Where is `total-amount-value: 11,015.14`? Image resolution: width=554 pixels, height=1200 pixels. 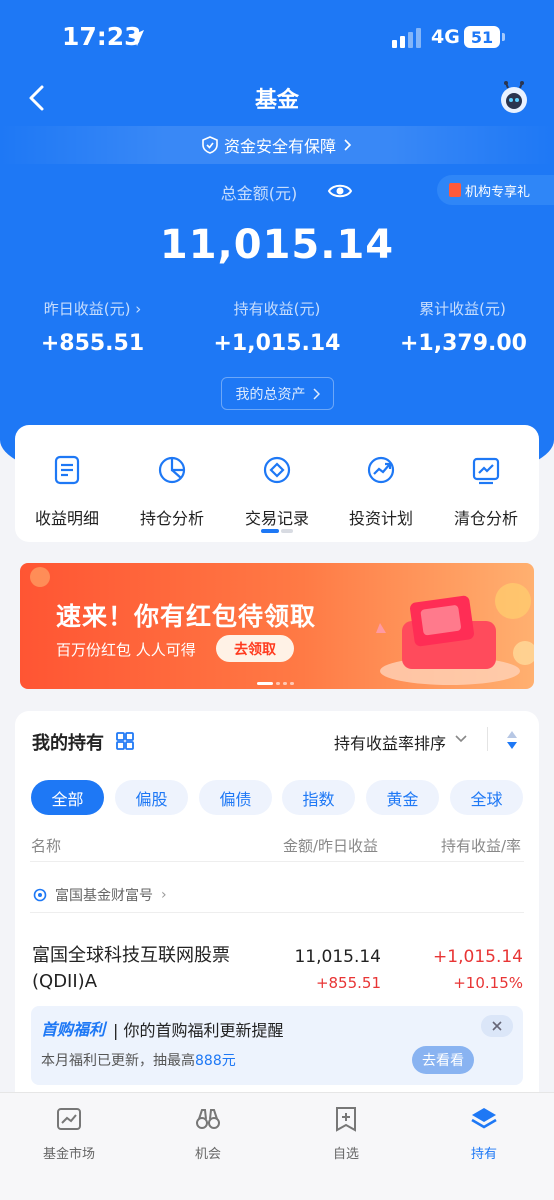 total-amount-value: 11,015.14 is located at coordinates (277, 245).